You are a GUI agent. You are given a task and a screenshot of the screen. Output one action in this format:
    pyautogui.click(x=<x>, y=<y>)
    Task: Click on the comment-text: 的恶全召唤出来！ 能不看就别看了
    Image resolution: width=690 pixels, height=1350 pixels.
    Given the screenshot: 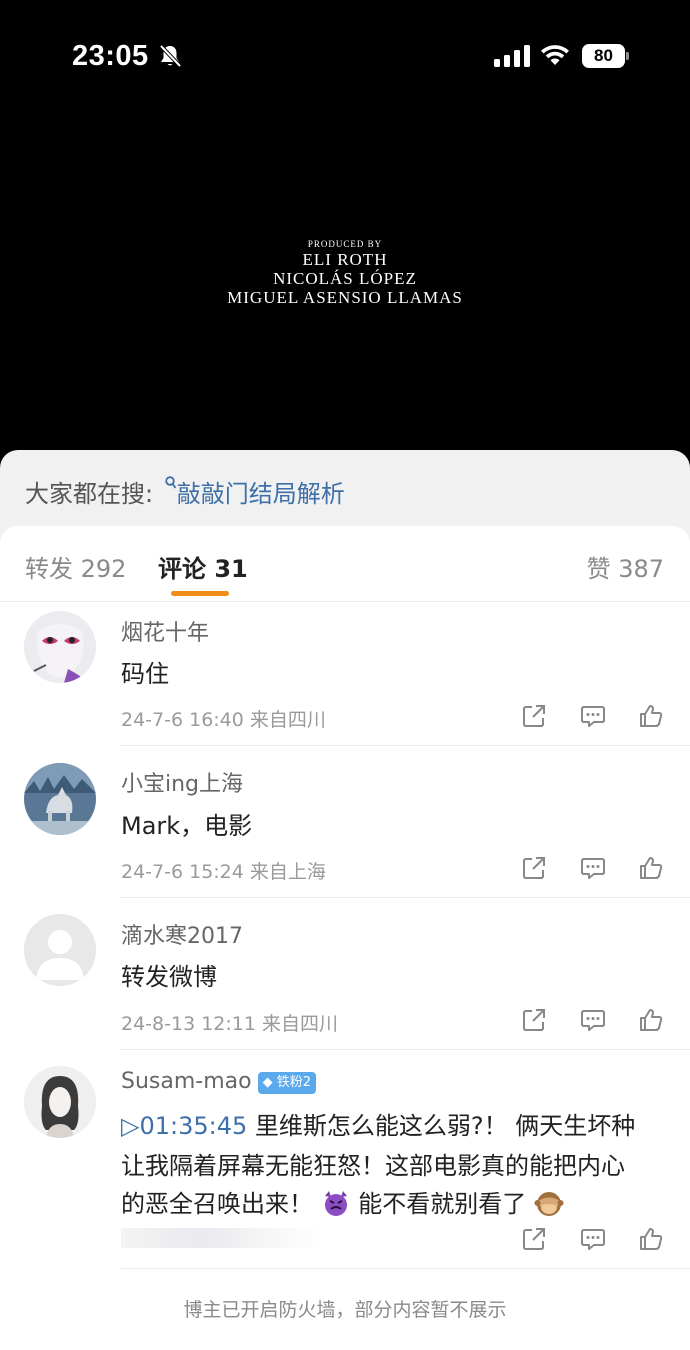 What is the action you would take?
    pyautogui.click(x=342, y=1201)
    